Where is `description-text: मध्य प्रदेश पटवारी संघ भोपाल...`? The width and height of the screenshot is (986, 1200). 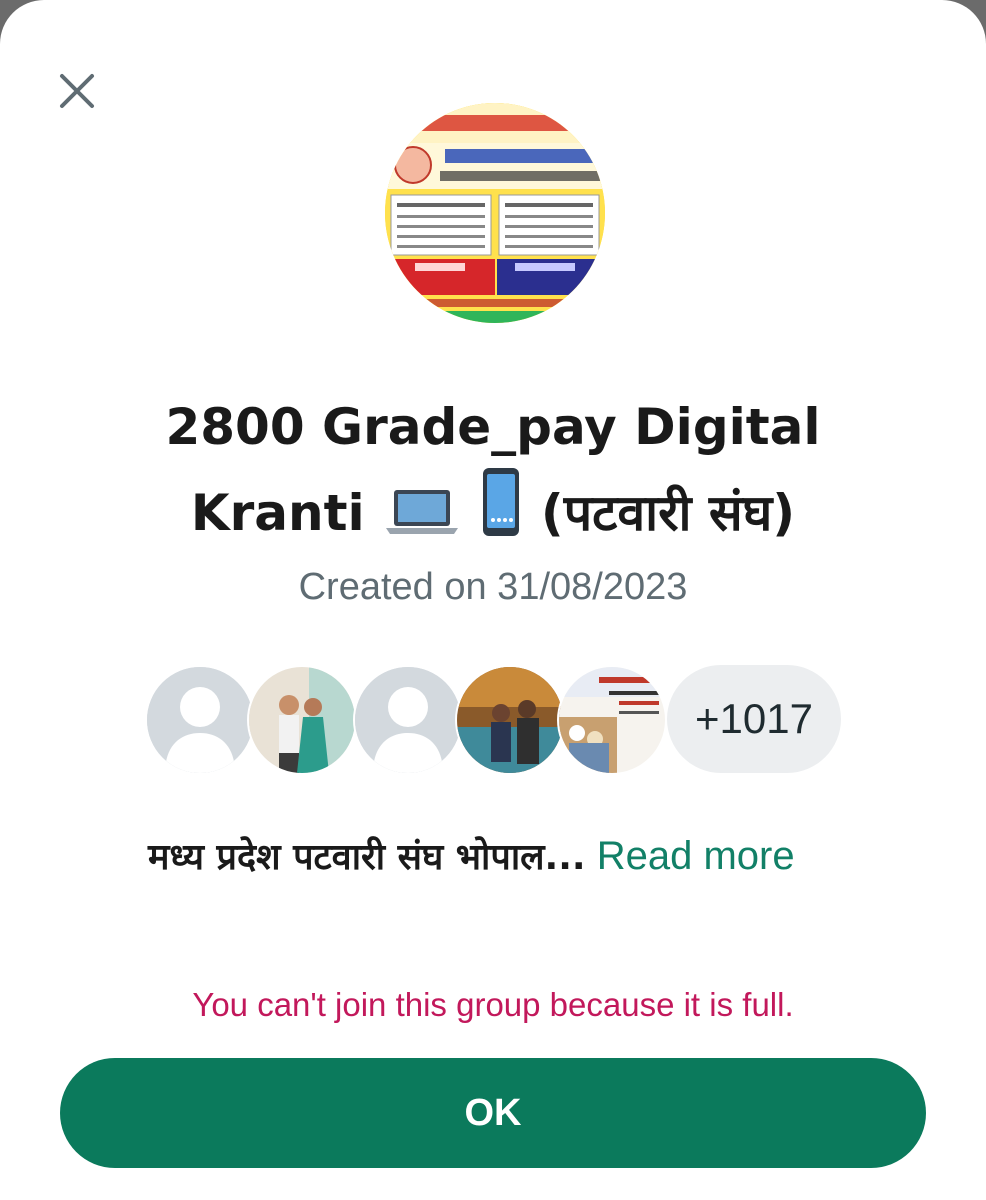 description-text: मध्य प्रदेश पटवारी संघ भोपाल... is located at coordinates (367, 857).